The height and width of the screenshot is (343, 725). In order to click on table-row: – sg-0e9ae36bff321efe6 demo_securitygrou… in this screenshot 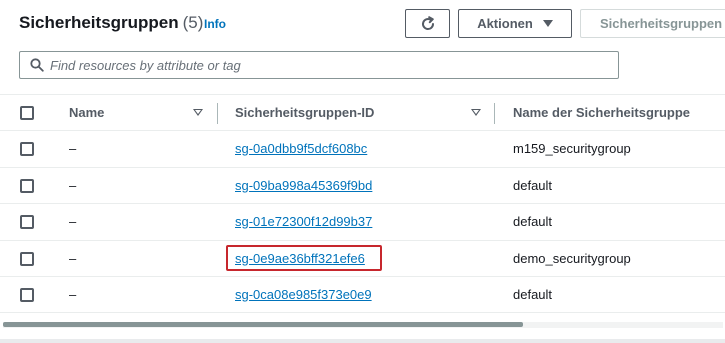, I will do `click(362, 259)`.